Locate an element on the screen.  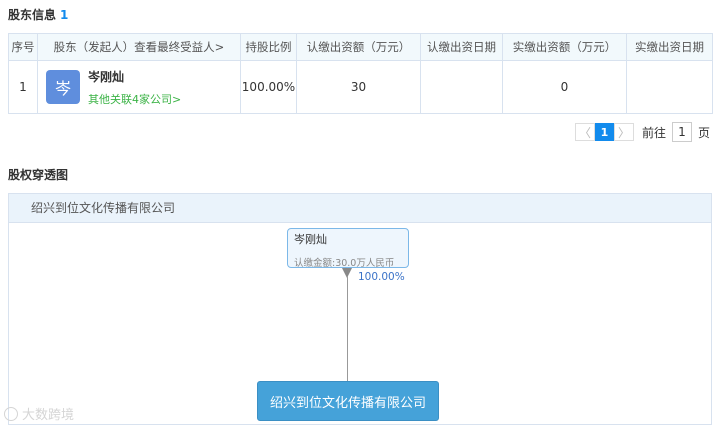
row-subscribed-date is located at coordinates (461, 87).